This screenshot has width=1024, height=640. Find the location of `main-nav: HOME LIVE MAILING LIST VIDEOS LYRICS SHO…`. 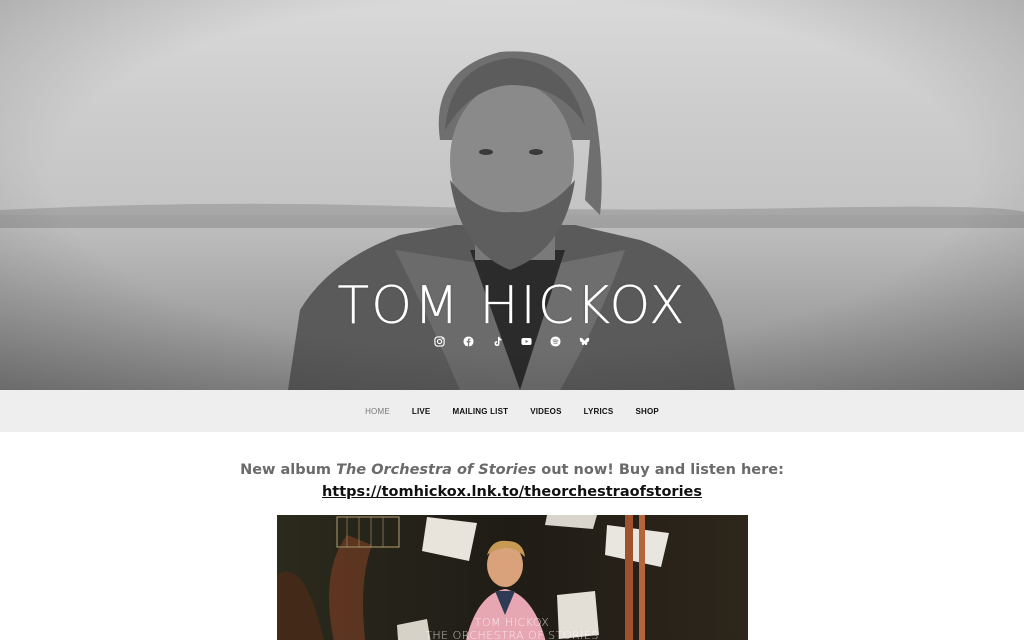

main-nav: HOME LIVE MAILING LIST VIDEOS LYRICS SHO… is located at coordinates (512, 411).